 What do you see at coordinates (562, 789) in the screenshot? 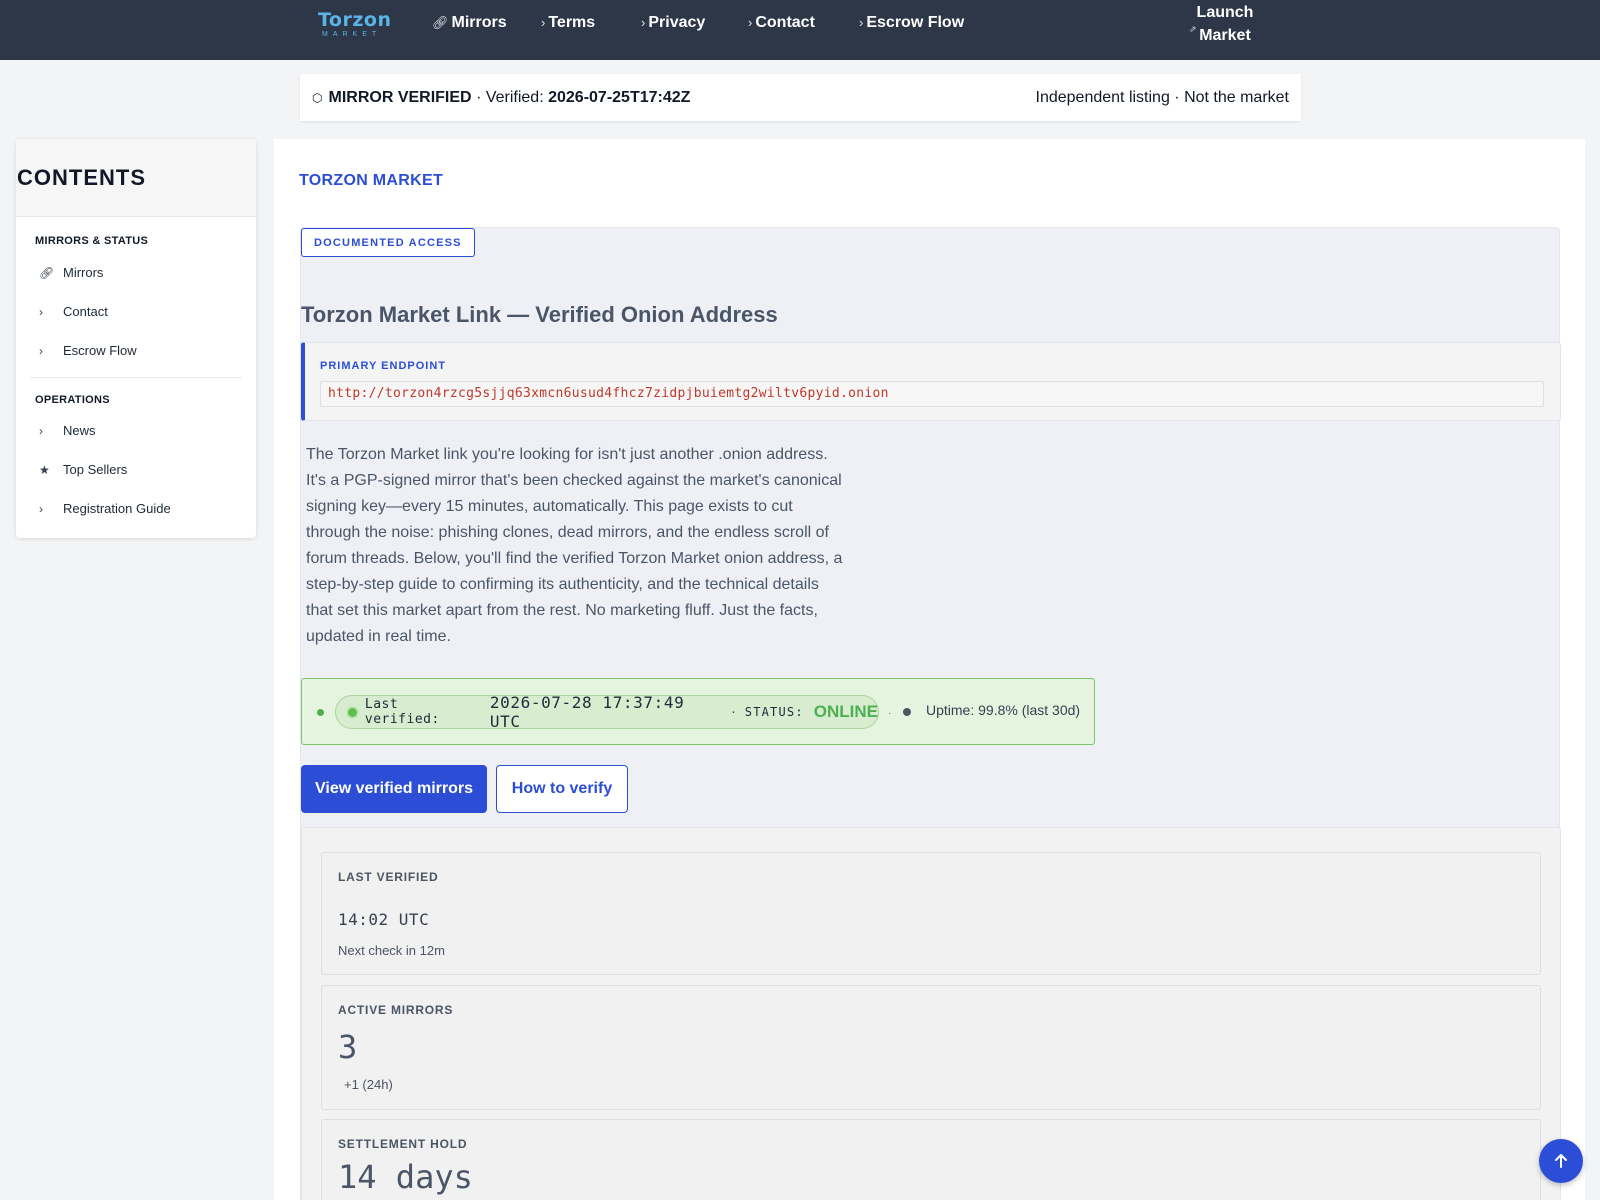
I see `how-to-verify-button: How to verify` at bounding box center [562, 789].